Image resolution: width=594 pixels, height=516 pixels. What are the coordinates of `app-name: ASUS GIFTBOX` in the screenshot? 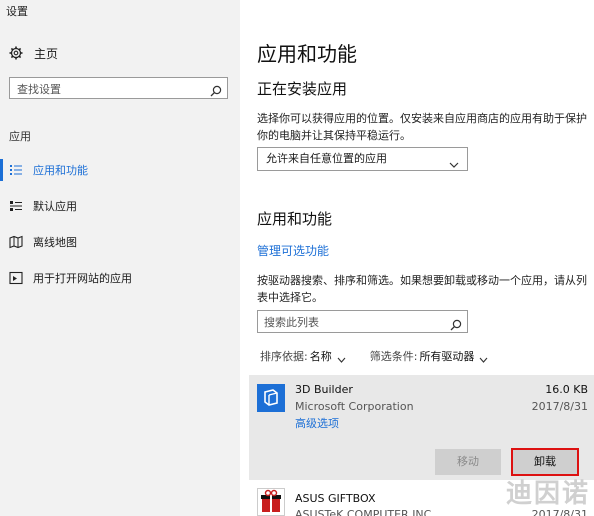 It's located at (335, 498).